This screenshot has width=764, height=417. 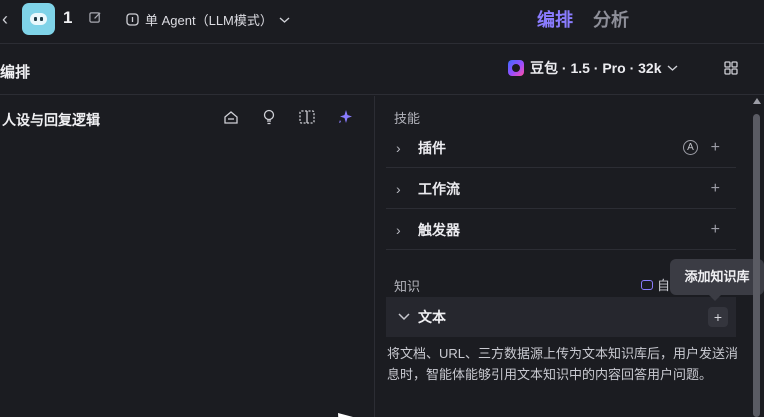 What do you see at coordinates (731, 68) in the screenshot?
I see `layout-grid-icon` at bounding box center [731, 68].